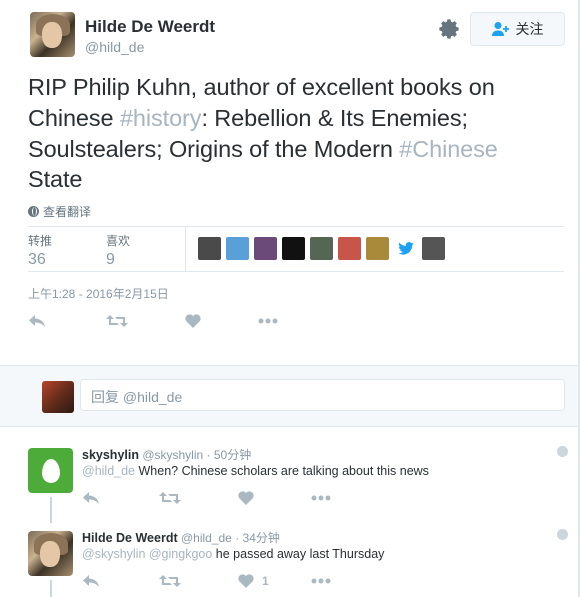  I want to click on reply-author-handle: @hild_de, so click(206, 538).